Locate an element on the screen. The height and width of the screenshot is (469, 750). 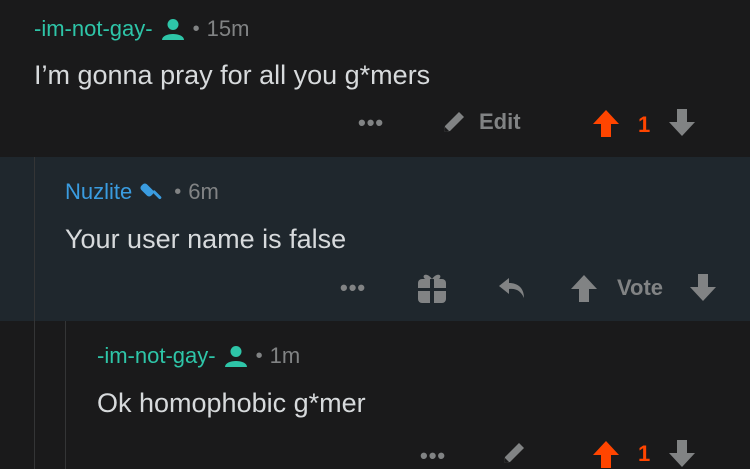
comment-body: Ok homophobic g*mer is located at coordinates (231, 403).